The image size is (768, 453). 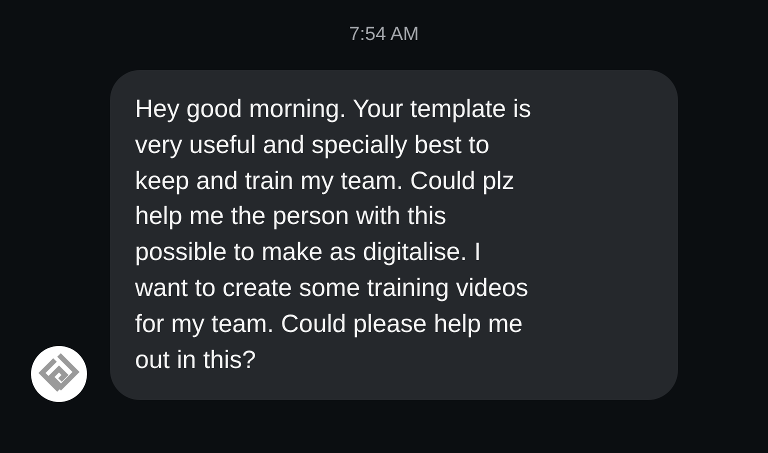 What do you see at coordinates (384, 35) in the screenshot?
I see `timestamp: 7:54 AM` at bounding box center [384, 35].